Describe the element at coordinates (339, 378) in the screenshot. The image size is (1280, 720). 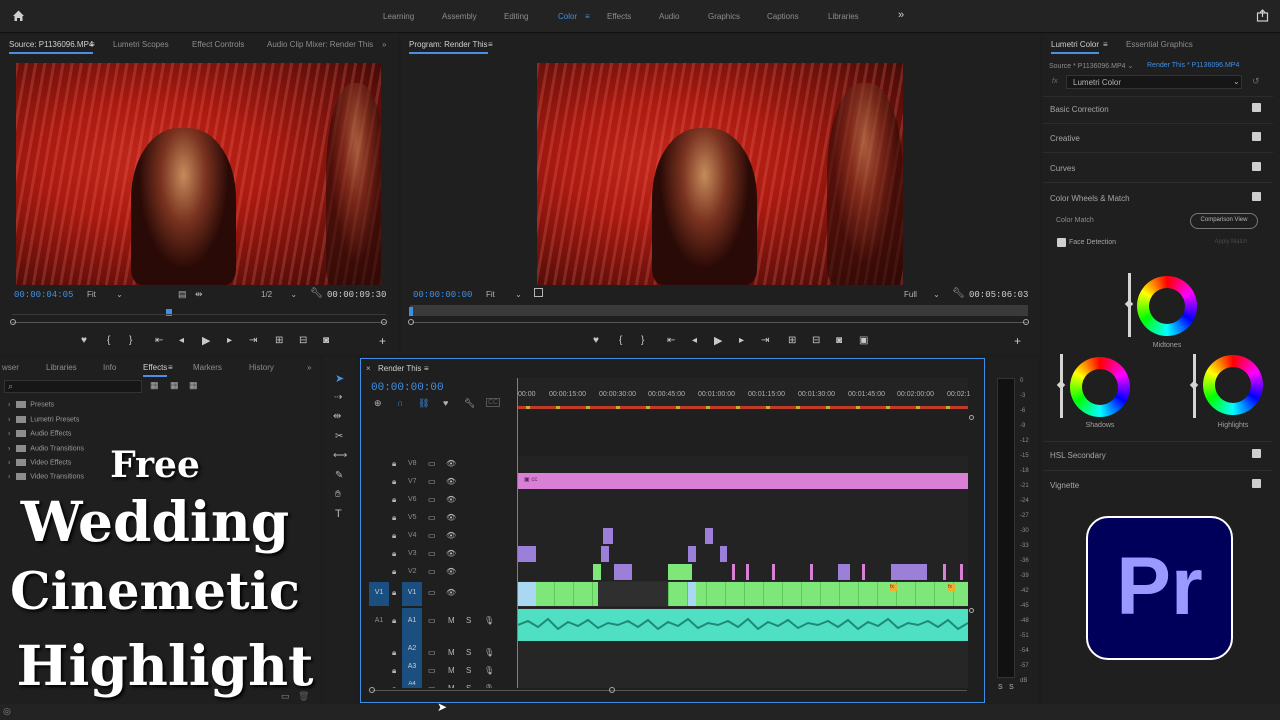
I see `selection-tool-icon: ➤` at that location.